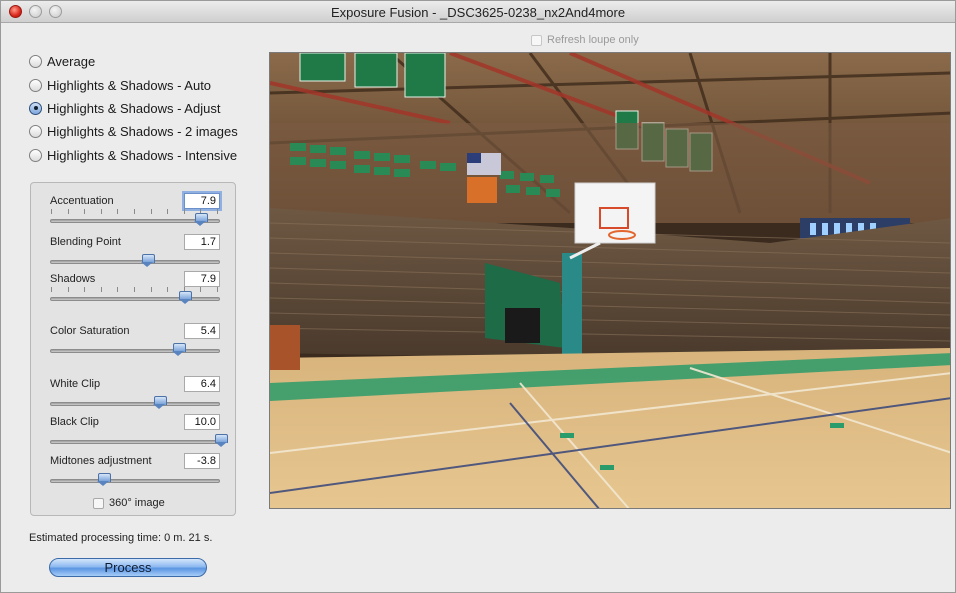 The width and height of the screenshot is (956, 593). What do you see at coordinates (142, 155) in the screenshot?
I see `mode-intensive-label: Highlights & Shadows - Intensive` at bounding box center [142, 155].